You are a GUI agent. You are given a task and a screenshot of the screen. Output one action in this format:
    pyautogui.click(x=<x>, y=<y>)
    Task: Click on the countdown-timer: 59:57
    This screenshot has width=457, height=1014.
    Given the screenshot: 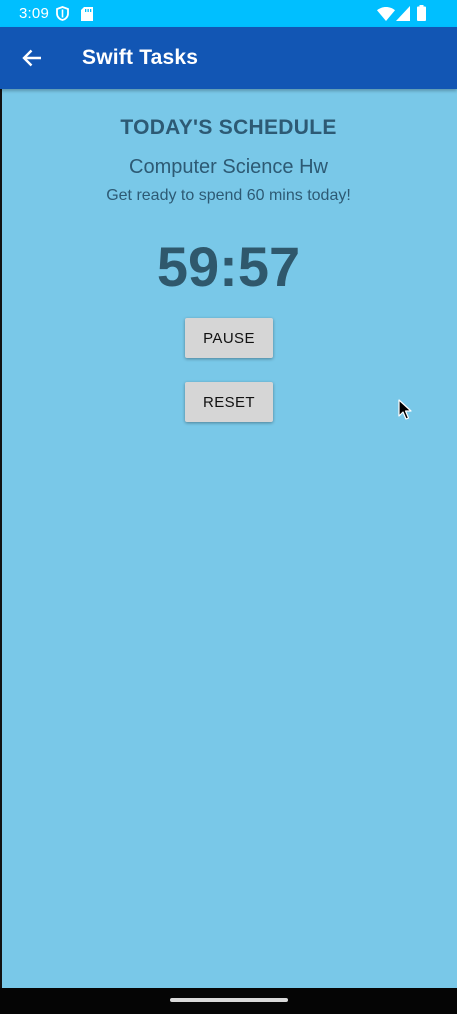 What is the action you would take?
    pyautogui.click(x=228, y=266)
    